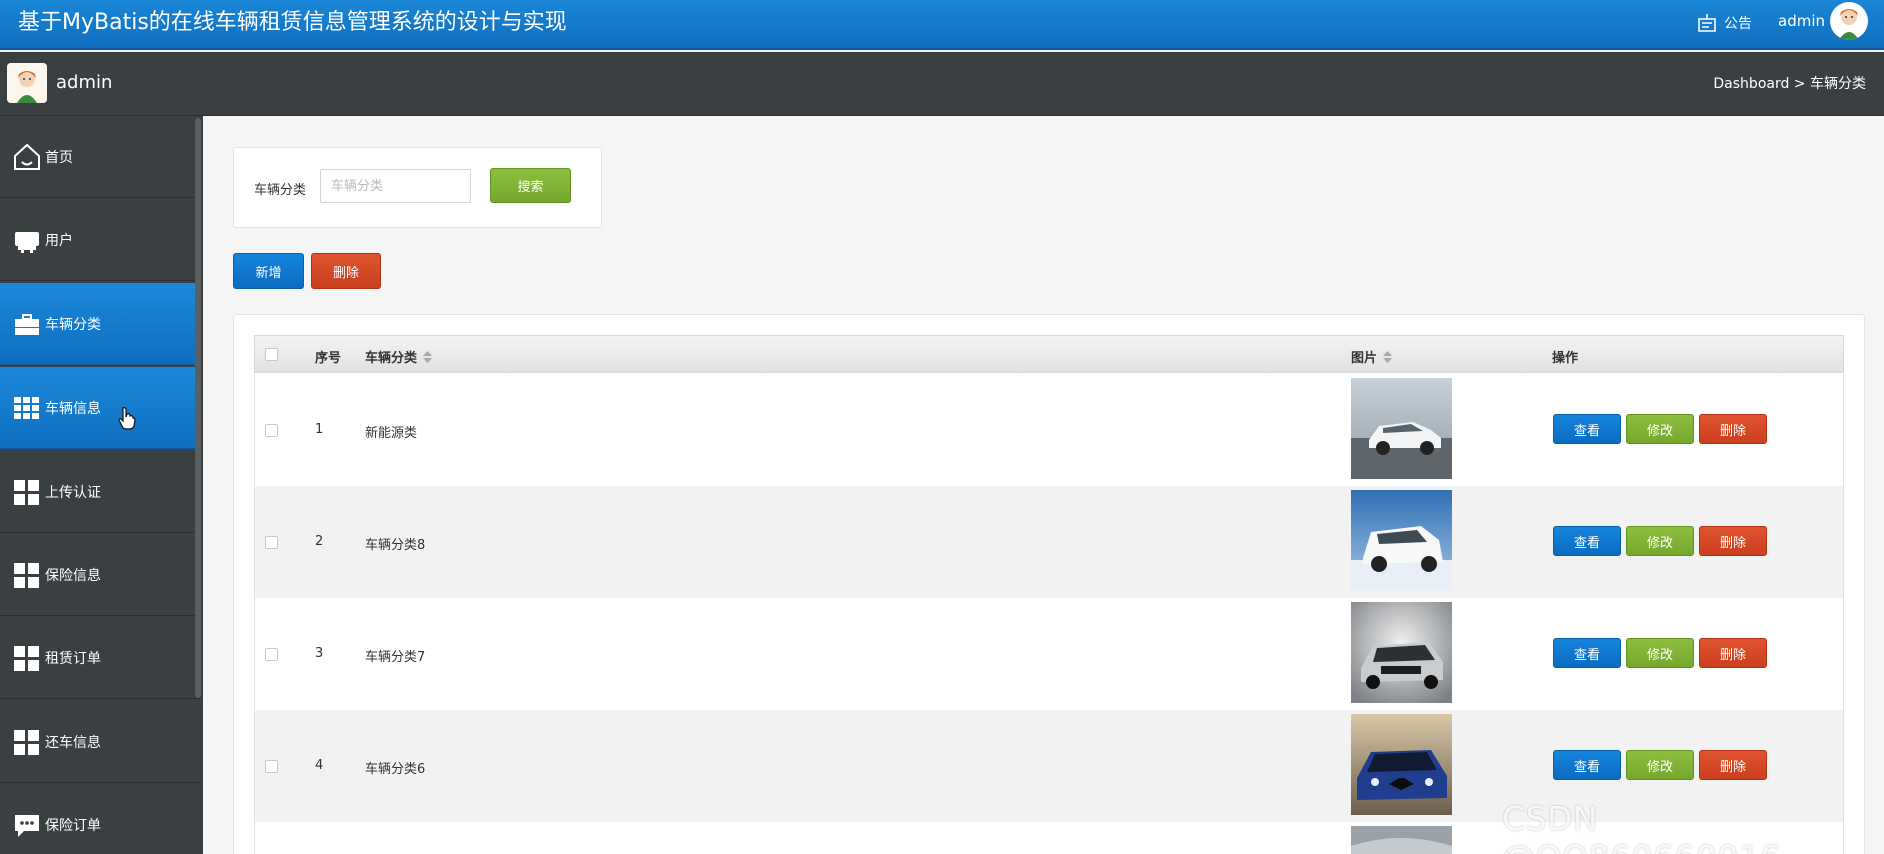 Image resolution: width=1884 pixels, height=854 pixels. Describe the element at coordinates (1364, 358) in the screenshot. I see `column-image-label: 图片` at that location.